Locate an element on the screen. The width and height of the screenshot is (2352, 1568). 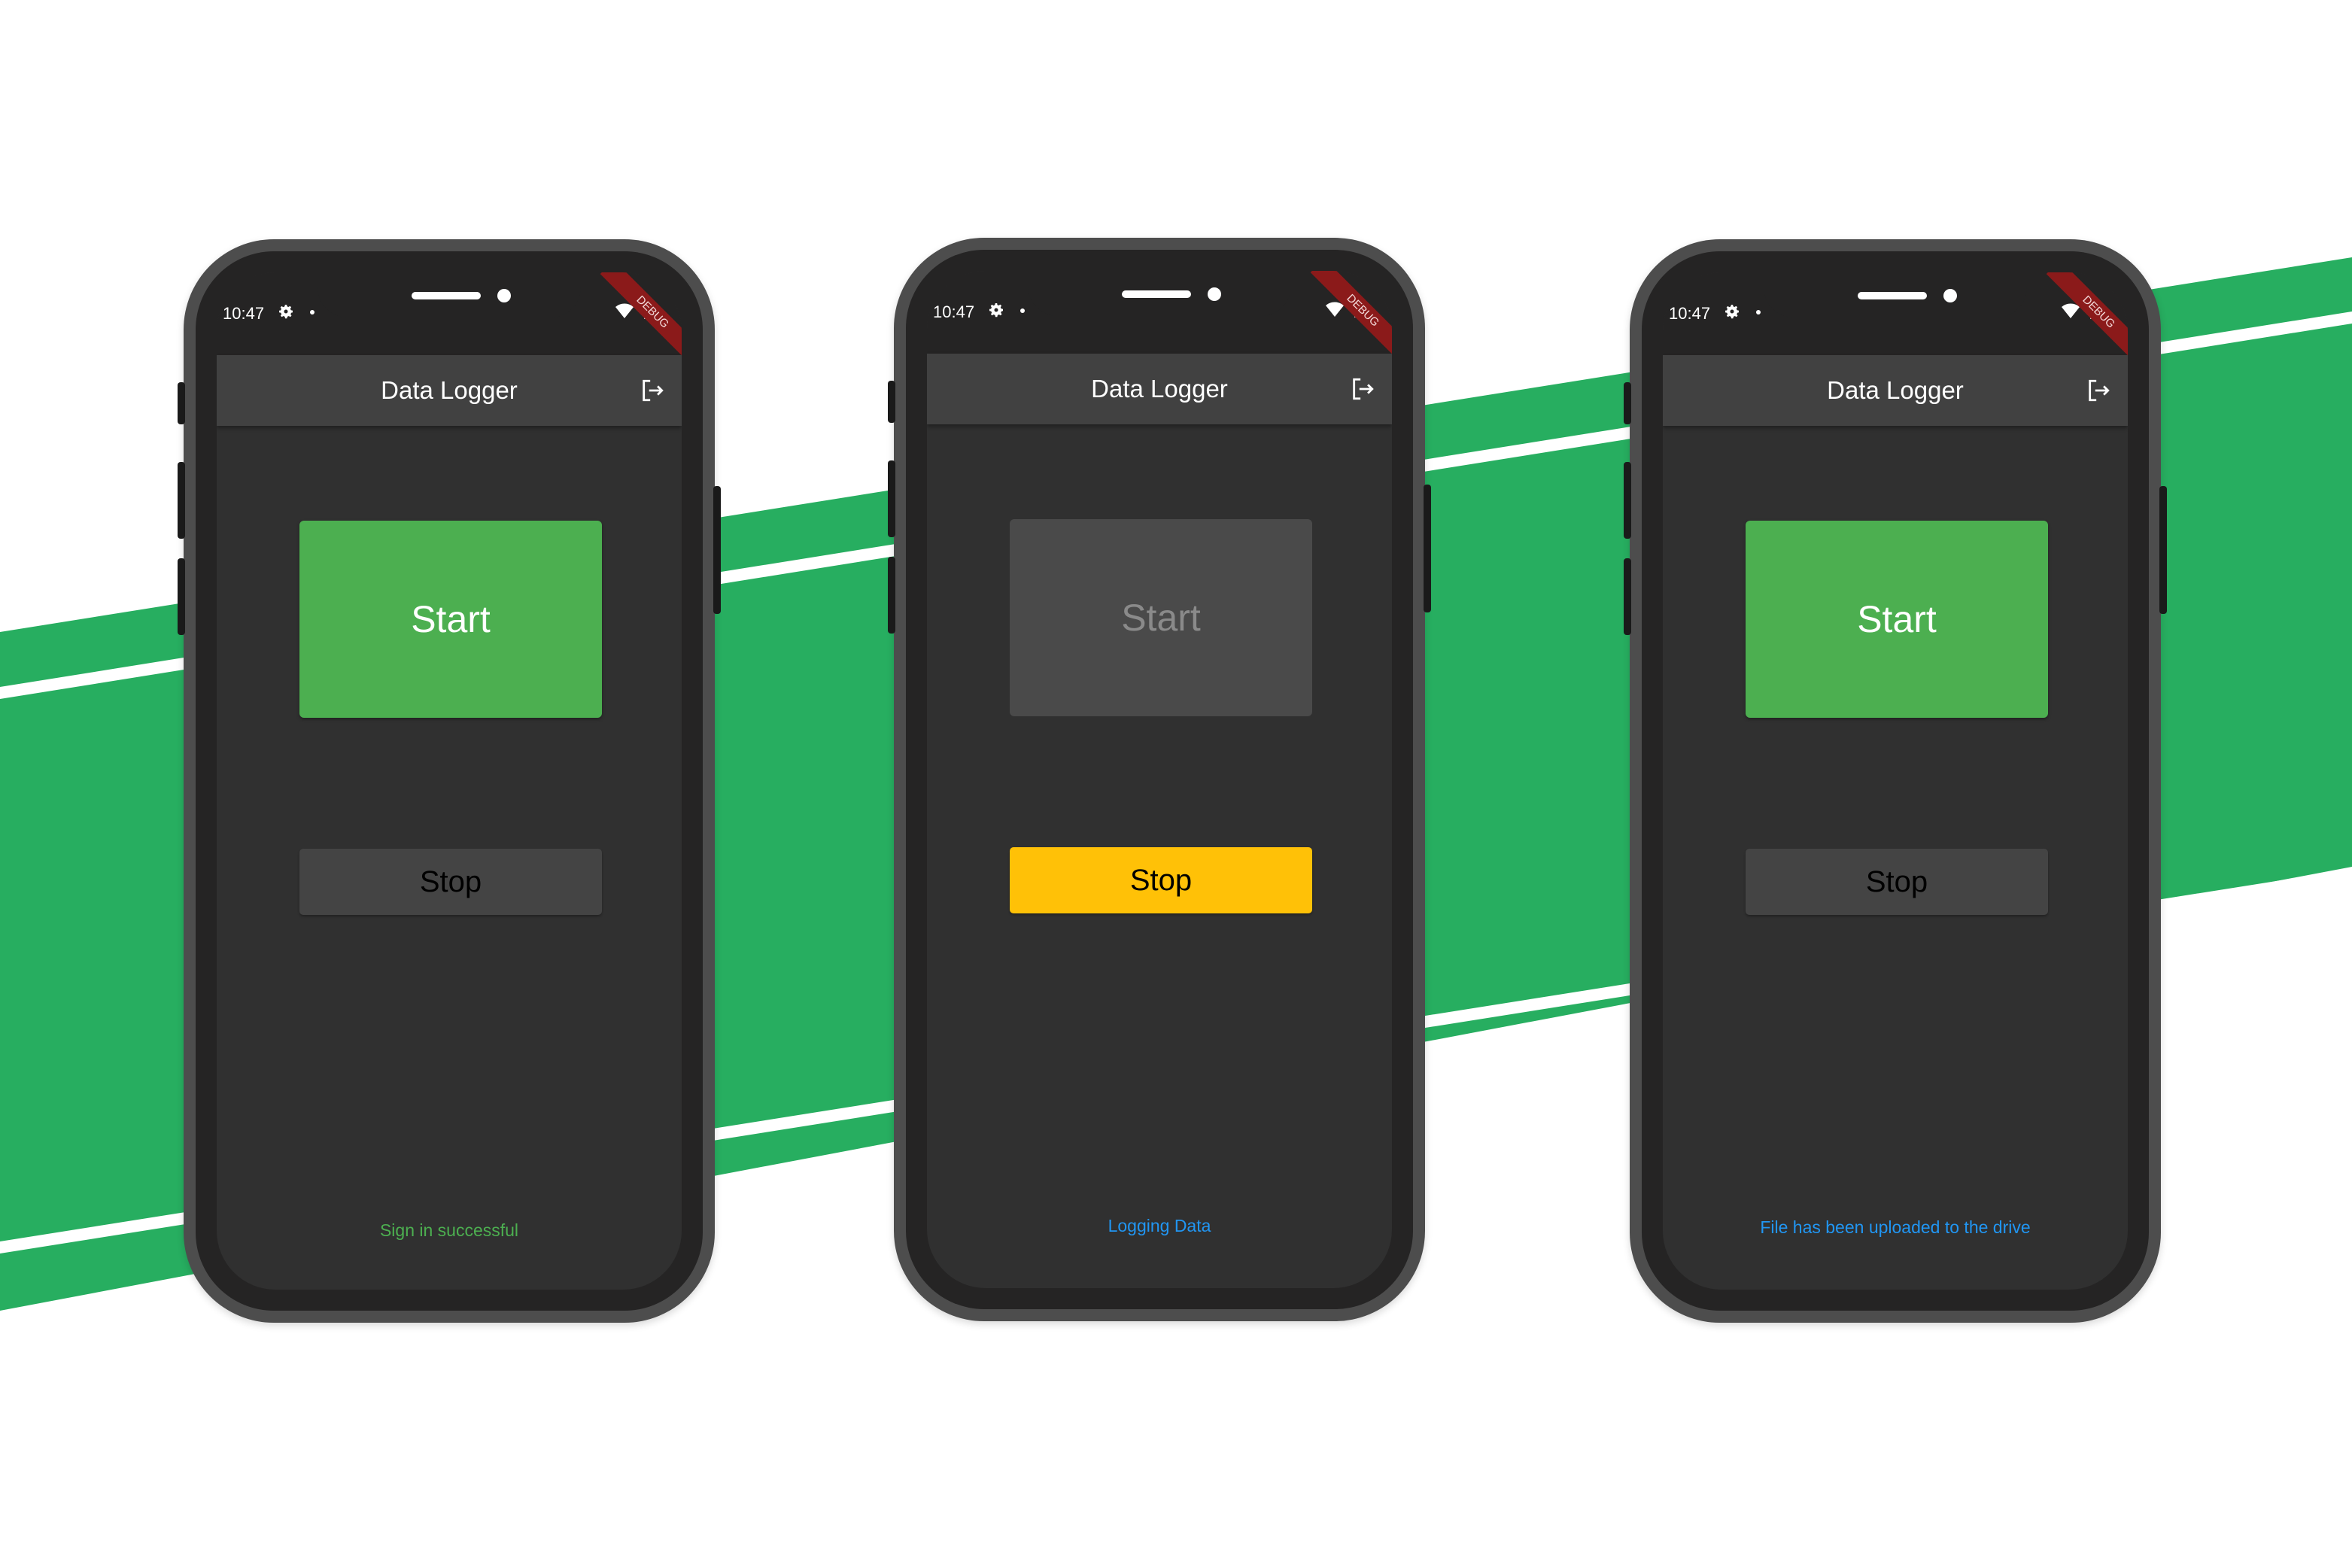
status-message: File has been uploaded to the drive is located at coordinates (1895, 1227).